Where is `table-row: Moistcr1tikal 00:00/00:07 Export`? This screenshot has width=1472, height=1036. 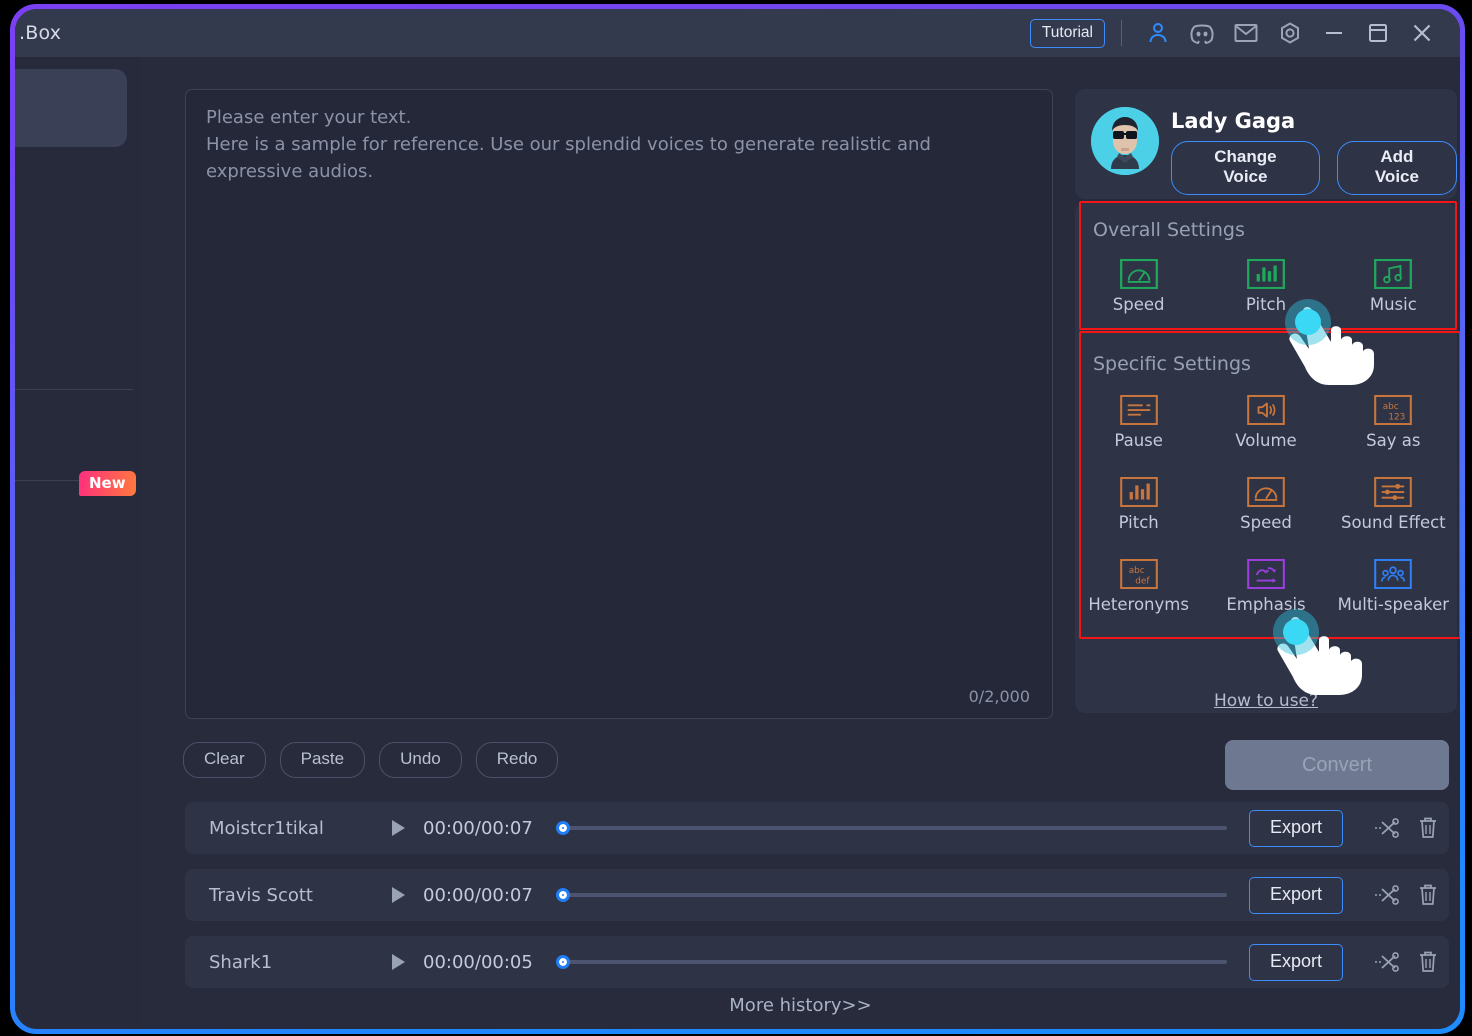
table-row: Moistcr1tikal 00:00/00:07 Export is located at coordinates (817, 828).